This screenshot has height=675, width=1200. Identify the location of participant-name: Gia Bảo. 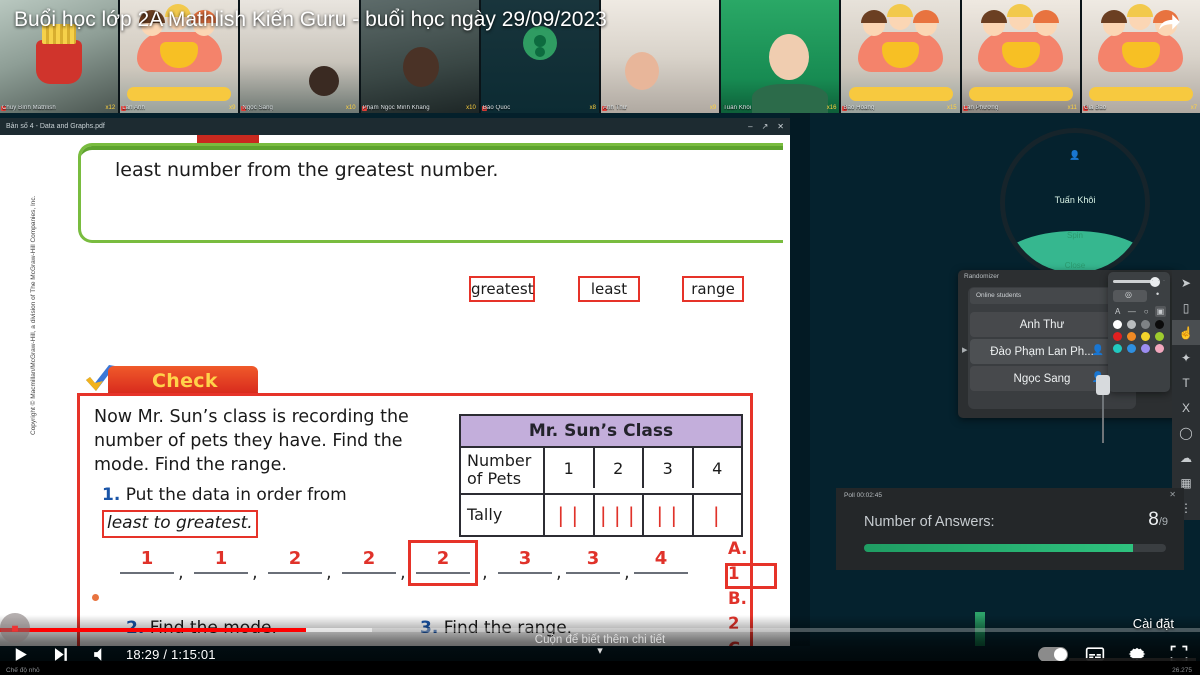
(1095, 108).